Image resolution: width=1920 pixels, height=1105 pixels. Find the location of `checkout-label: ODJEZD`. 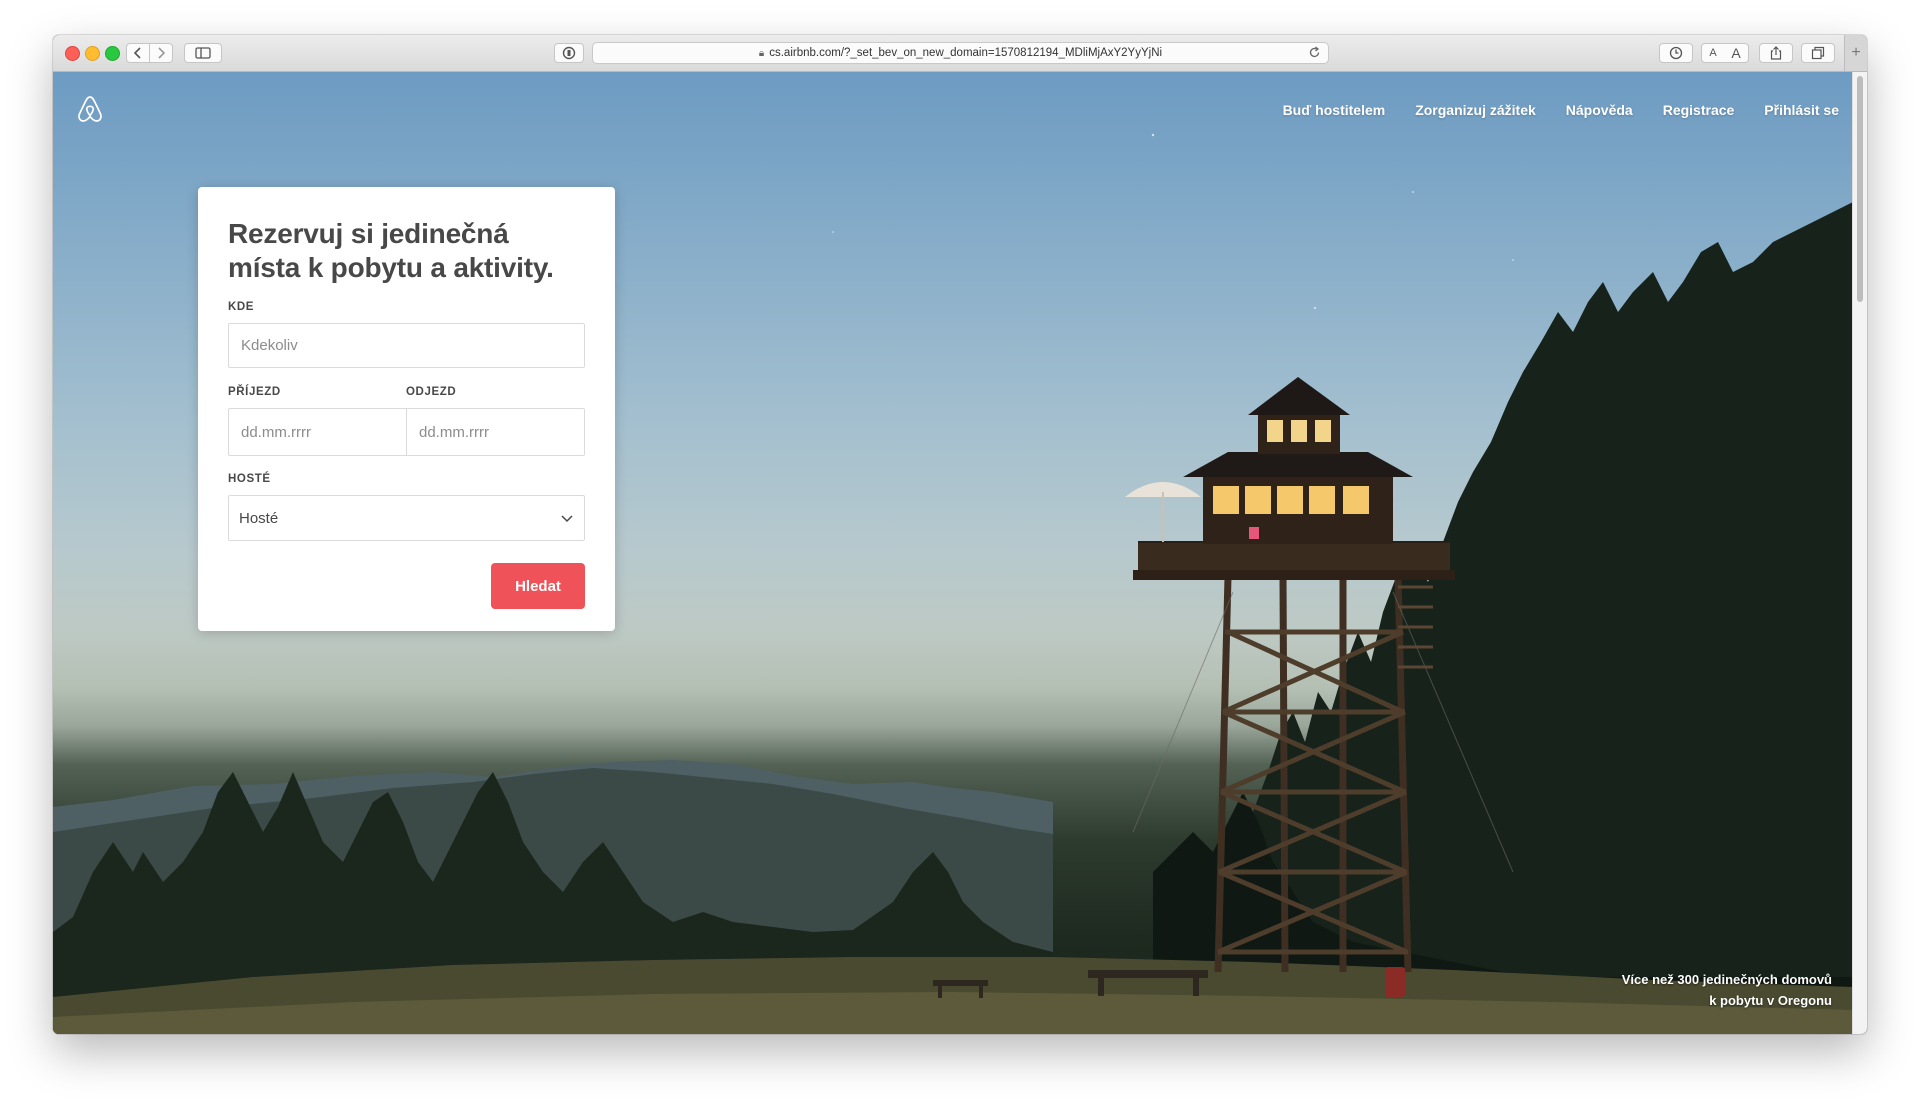

checkout-label: ODJEZD is located at coordinates (431, 392).